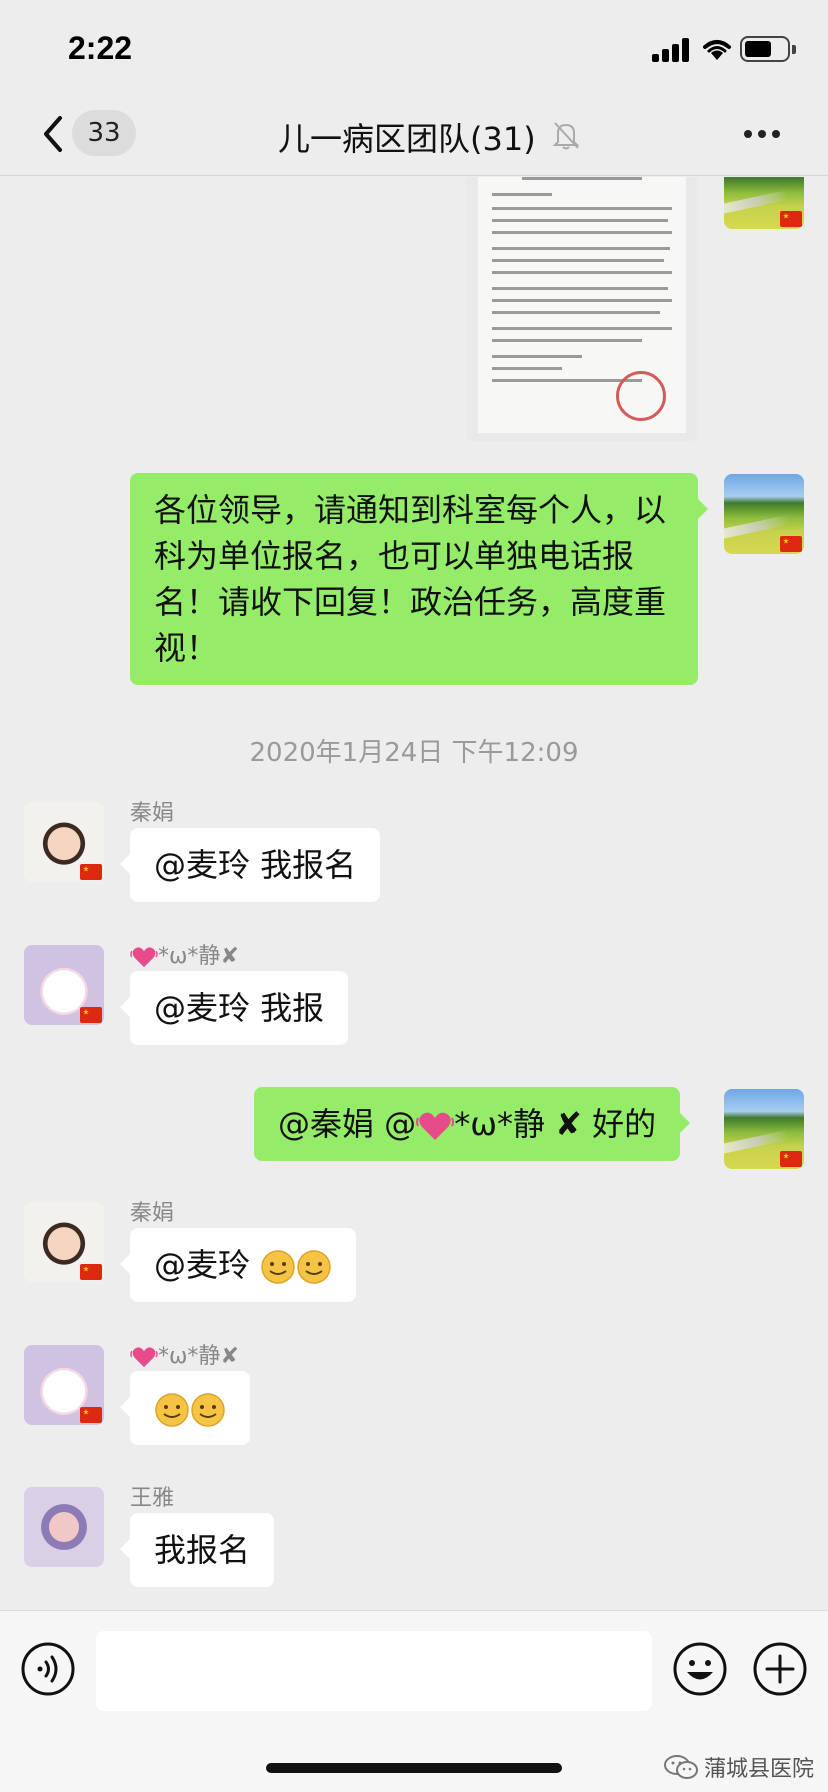 This screenshot has height=1792, width=828. I want to click on status-bar: 2:22, so click(414, 48).